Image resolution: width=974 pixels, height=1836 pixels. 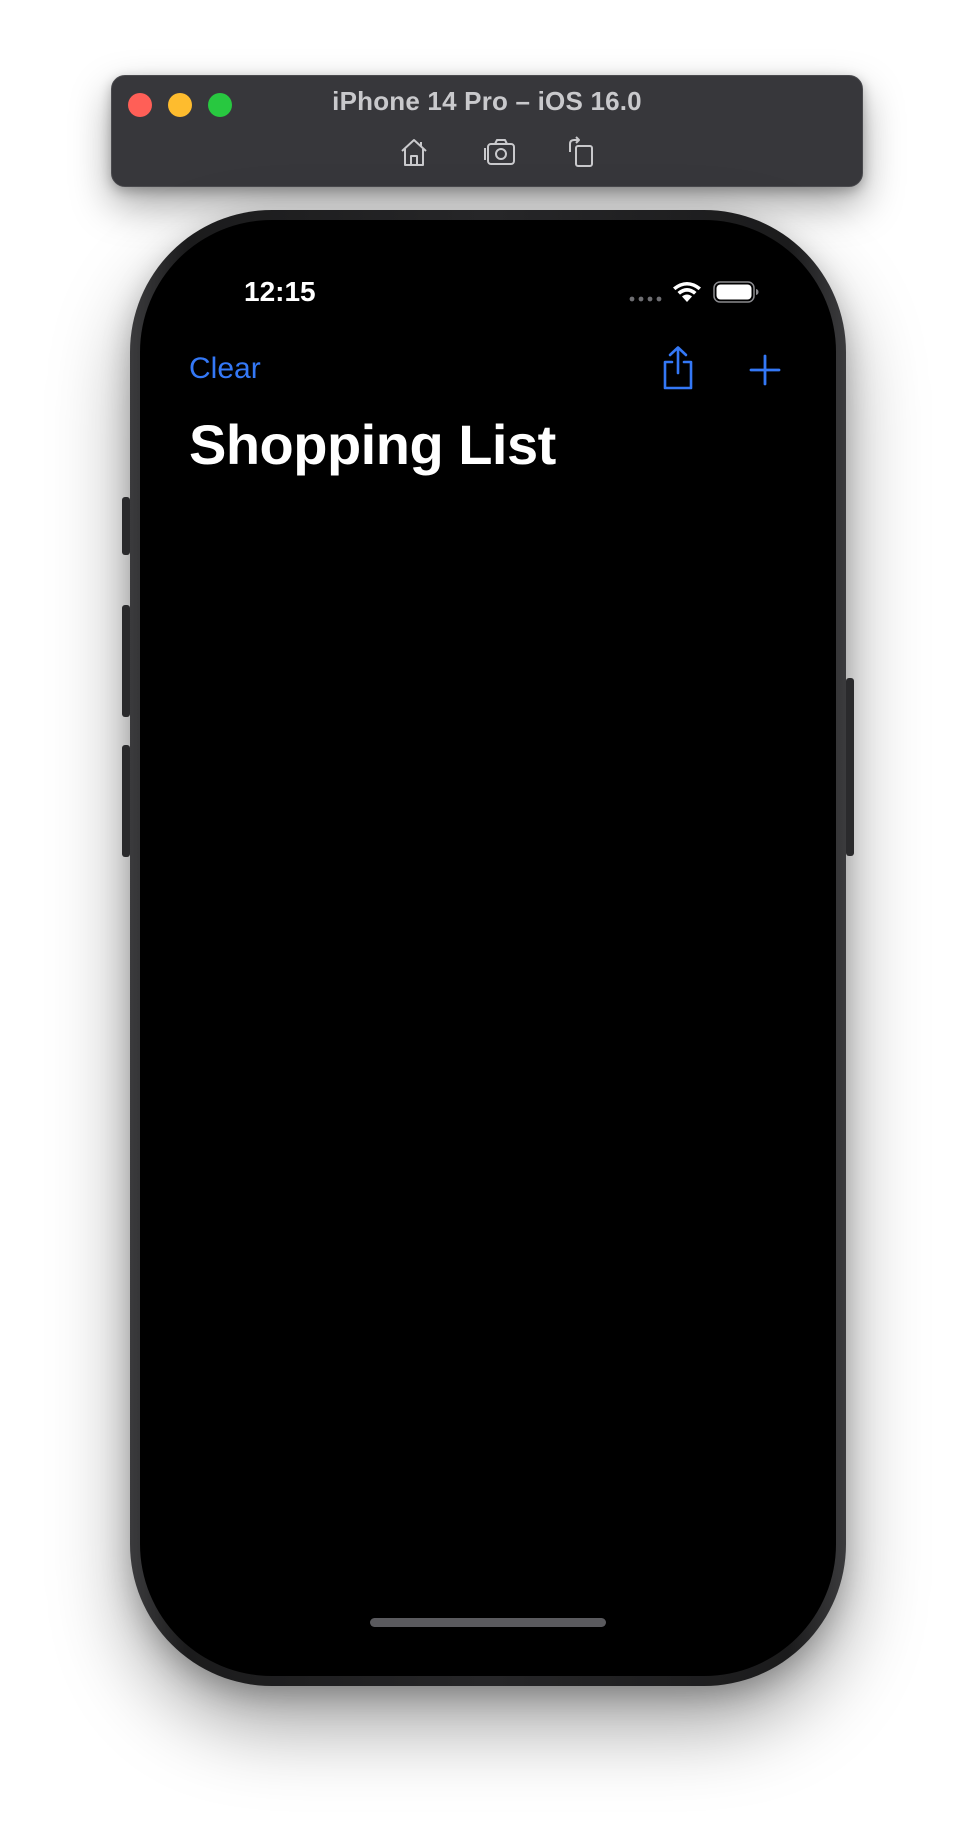 What do you see at coordinates (126, 801) in the screenshot?
I see `volume-down-button` at bounding box center [126, 801].